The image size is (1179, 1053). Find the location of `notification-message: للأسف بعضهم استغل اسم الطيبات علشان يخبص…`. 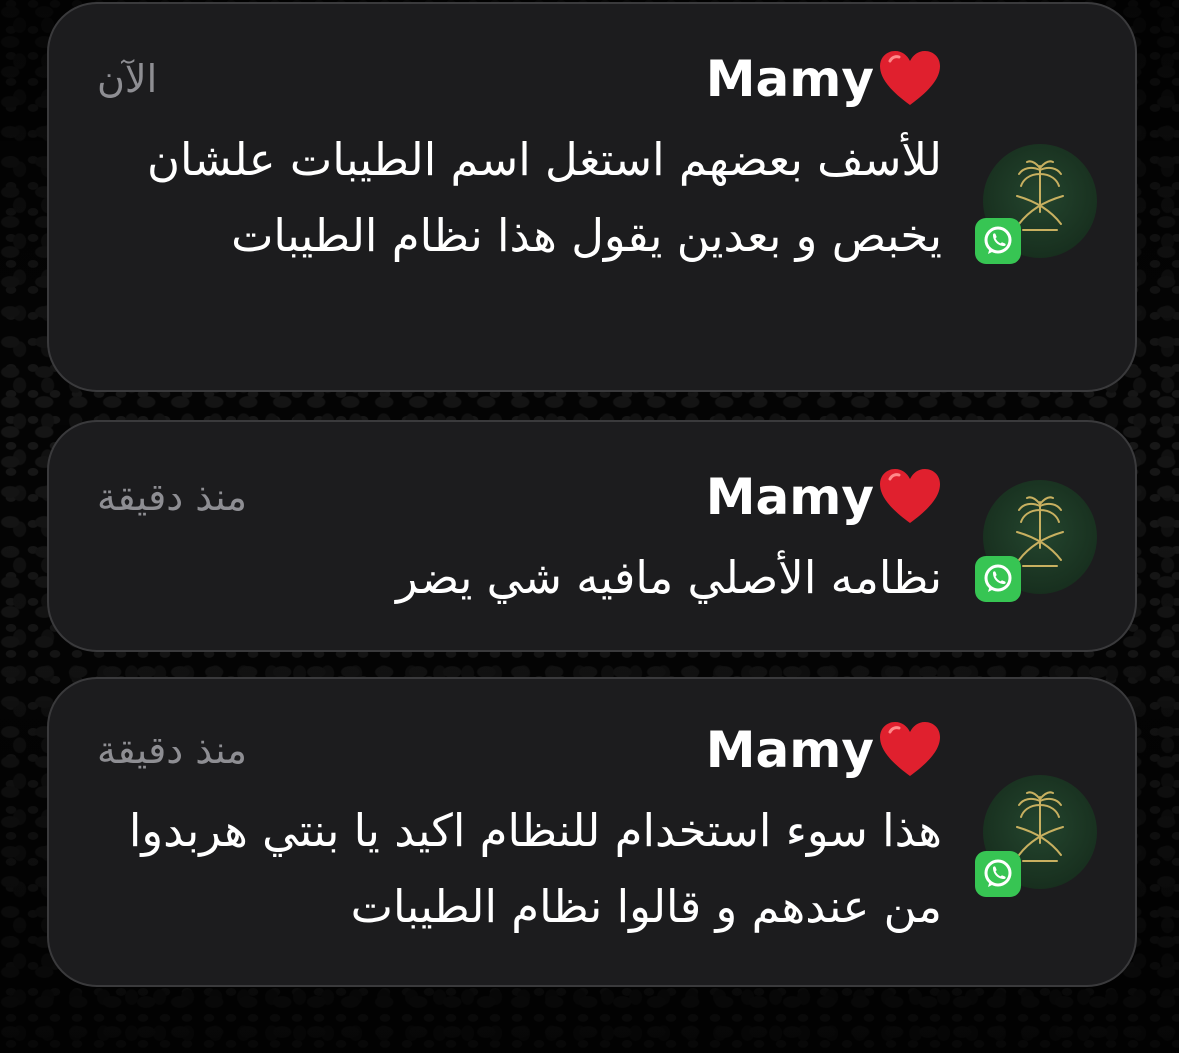

notification-message: للأسف بعضهم استغل اسم الطيبات علشان يخبص… is located at coordinates (544, 197).